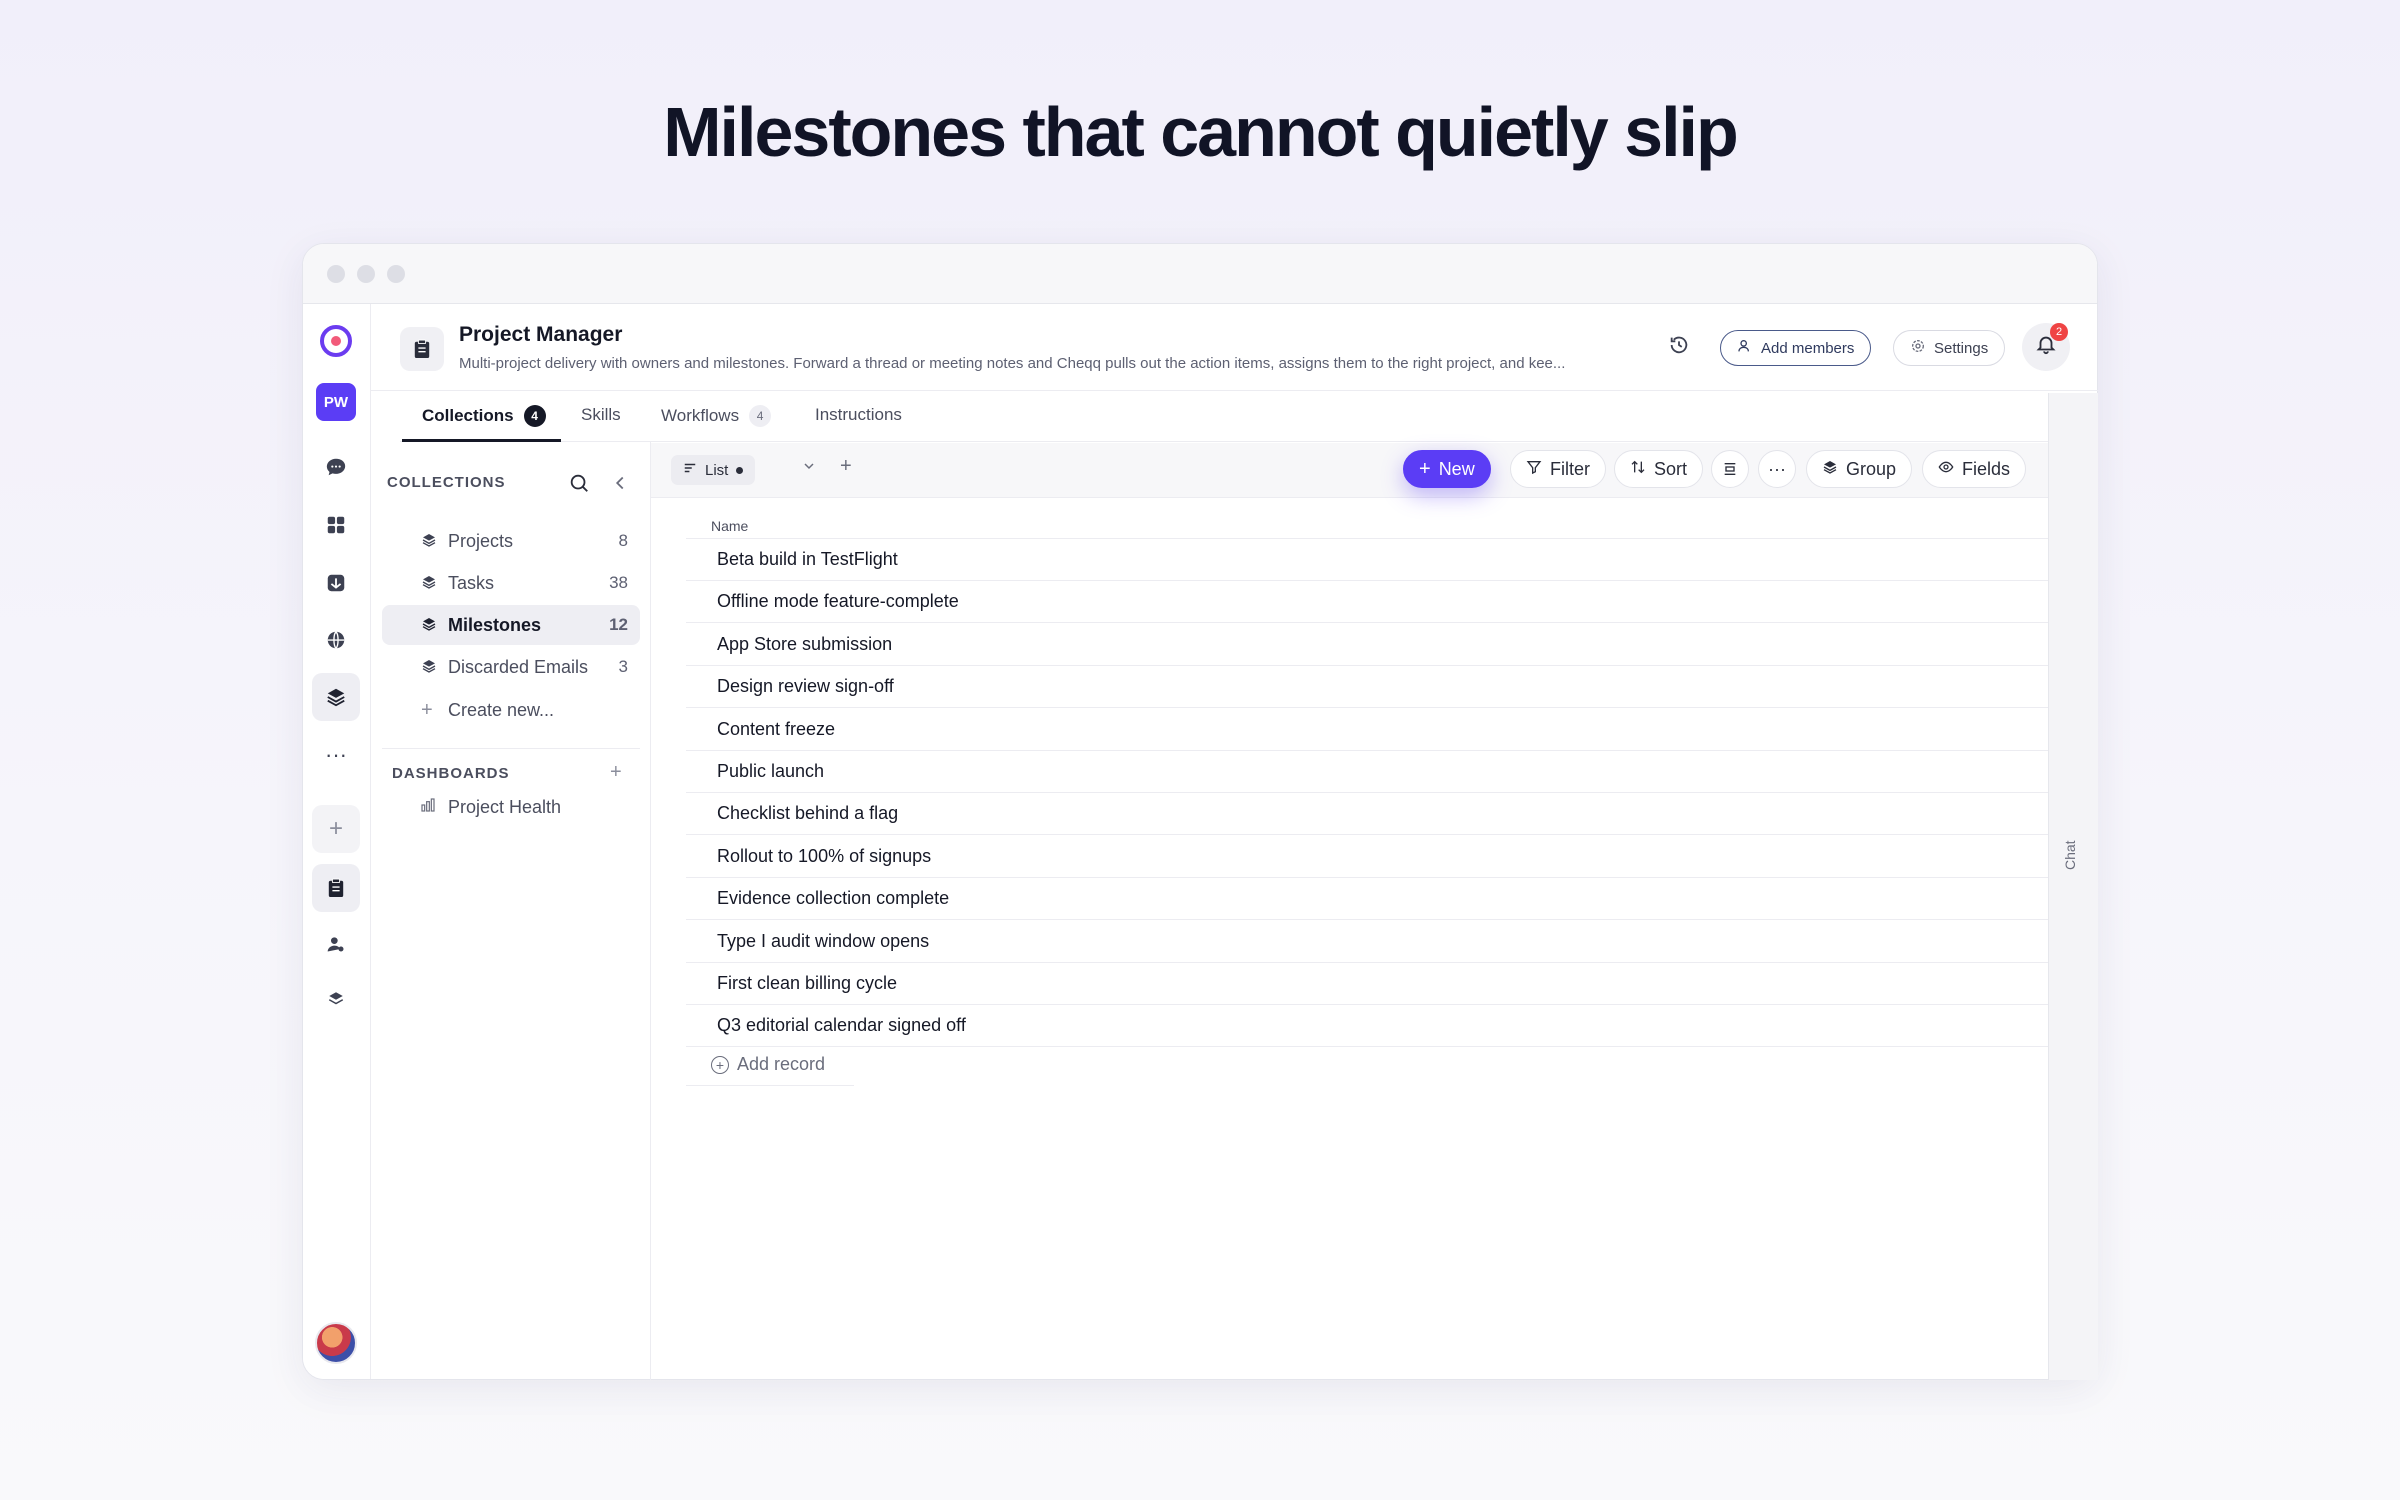  What do you see at coordinates (1367, 984) in the screenshot?
I see `table-row: First clean billing cycle` at bounding box center [1367, 984].